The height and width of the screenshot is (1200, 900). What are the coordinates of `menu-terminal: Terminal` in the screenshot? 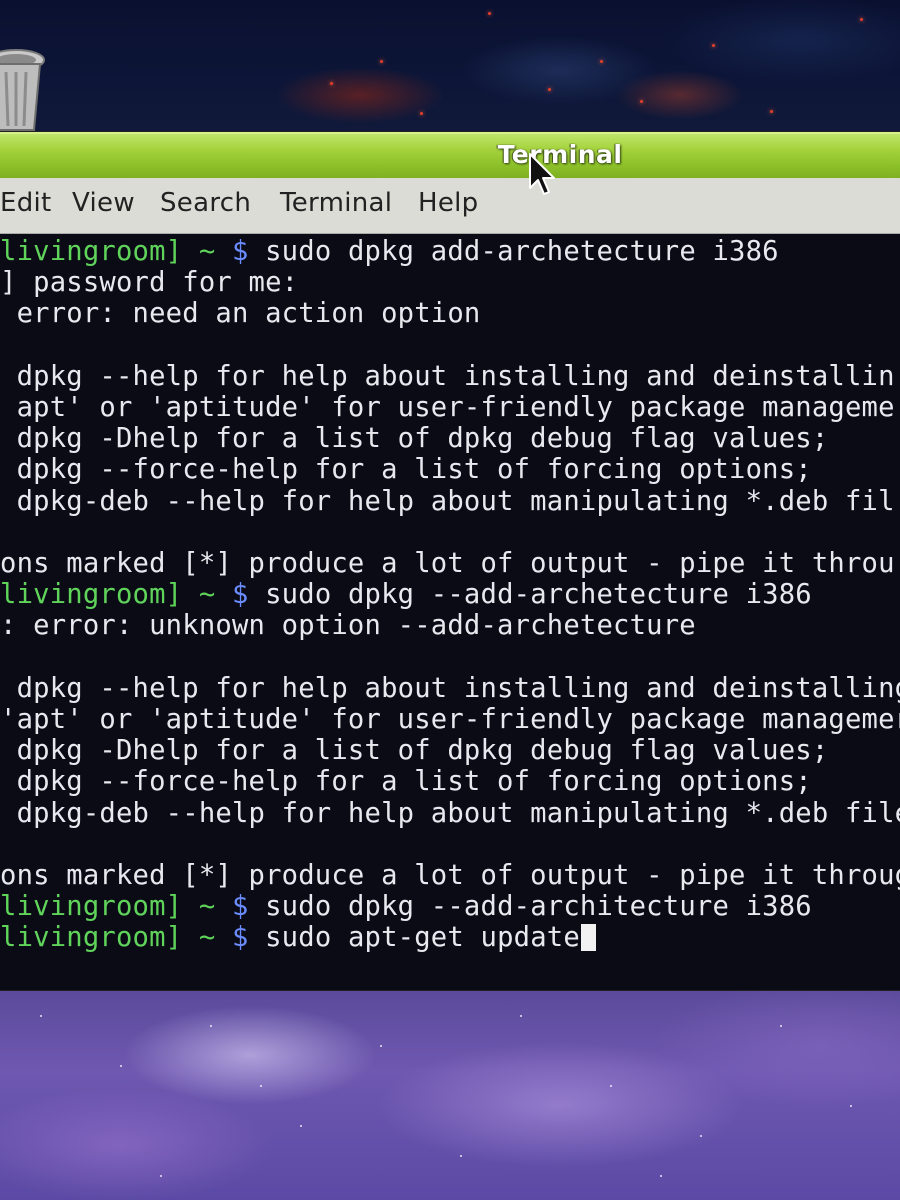 It's located at (336, 203).